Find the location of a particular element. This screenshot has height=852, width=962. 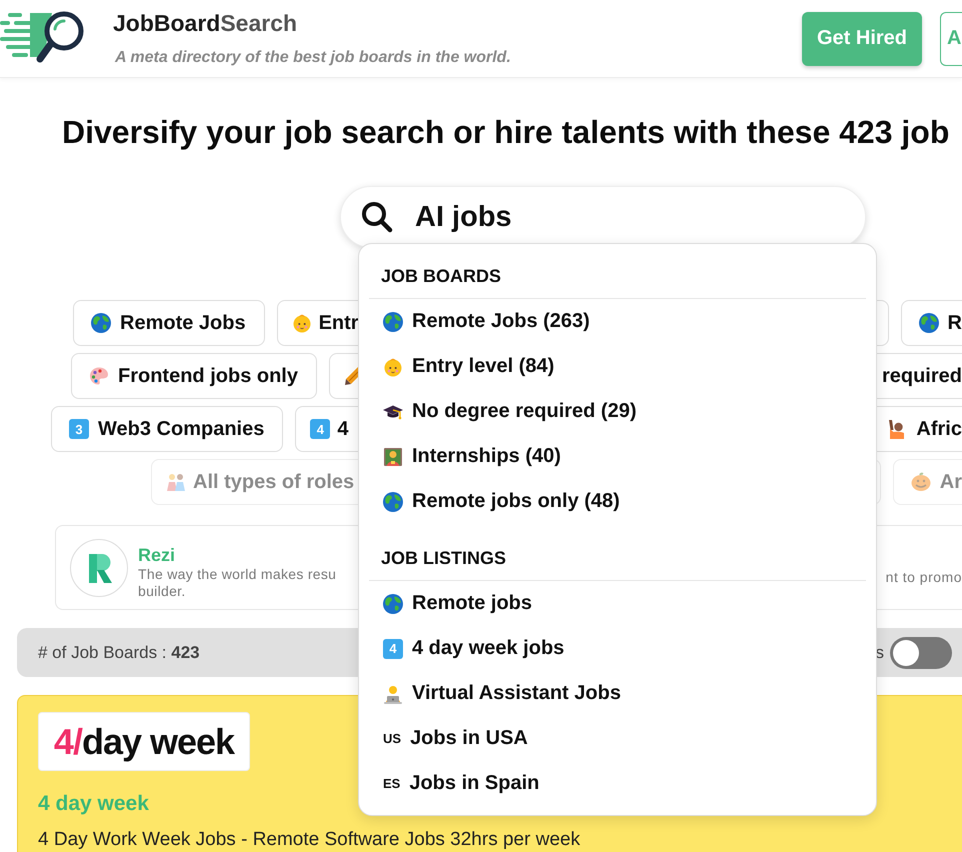

sponsor-description: nt to promo is located at coordinates (924, 577).